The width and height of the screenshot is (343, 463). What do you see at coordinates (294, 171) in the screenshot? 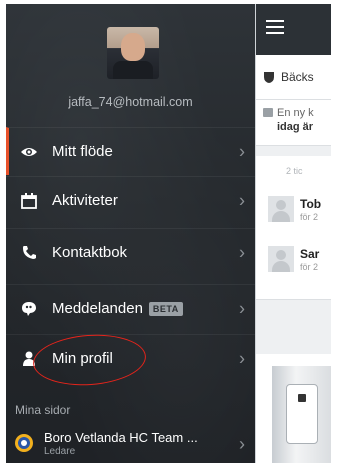
I see `feed-timestamp: 2 tic` at bounding box center [294, 171].